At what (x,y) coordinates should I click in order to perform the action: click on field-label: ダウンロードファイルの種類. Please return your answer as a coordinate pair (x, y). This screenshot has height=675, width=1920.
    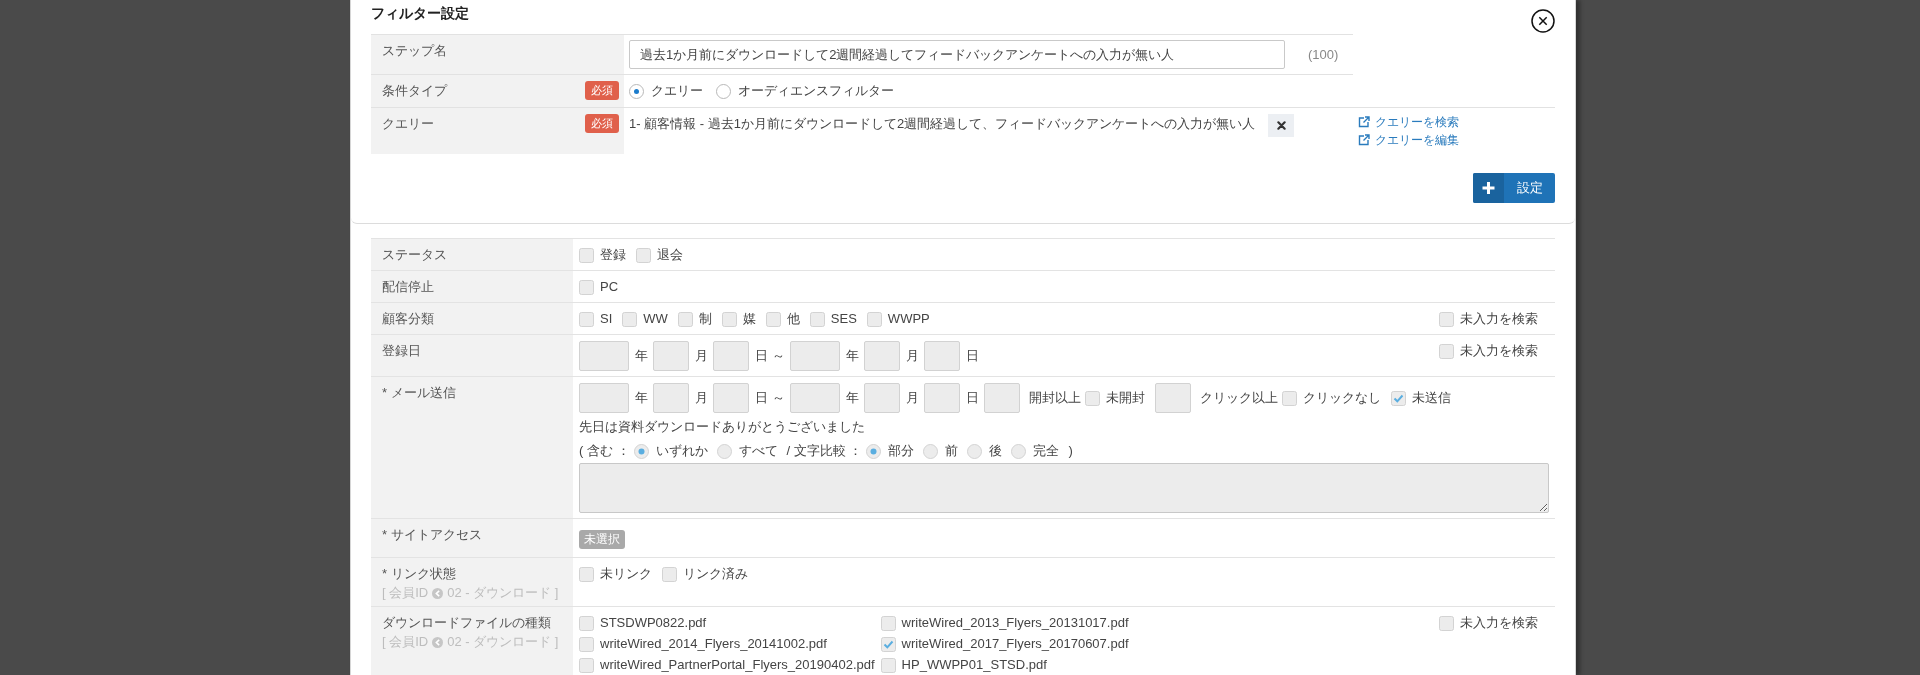
    Looking at the image, I should click on (466, 622).